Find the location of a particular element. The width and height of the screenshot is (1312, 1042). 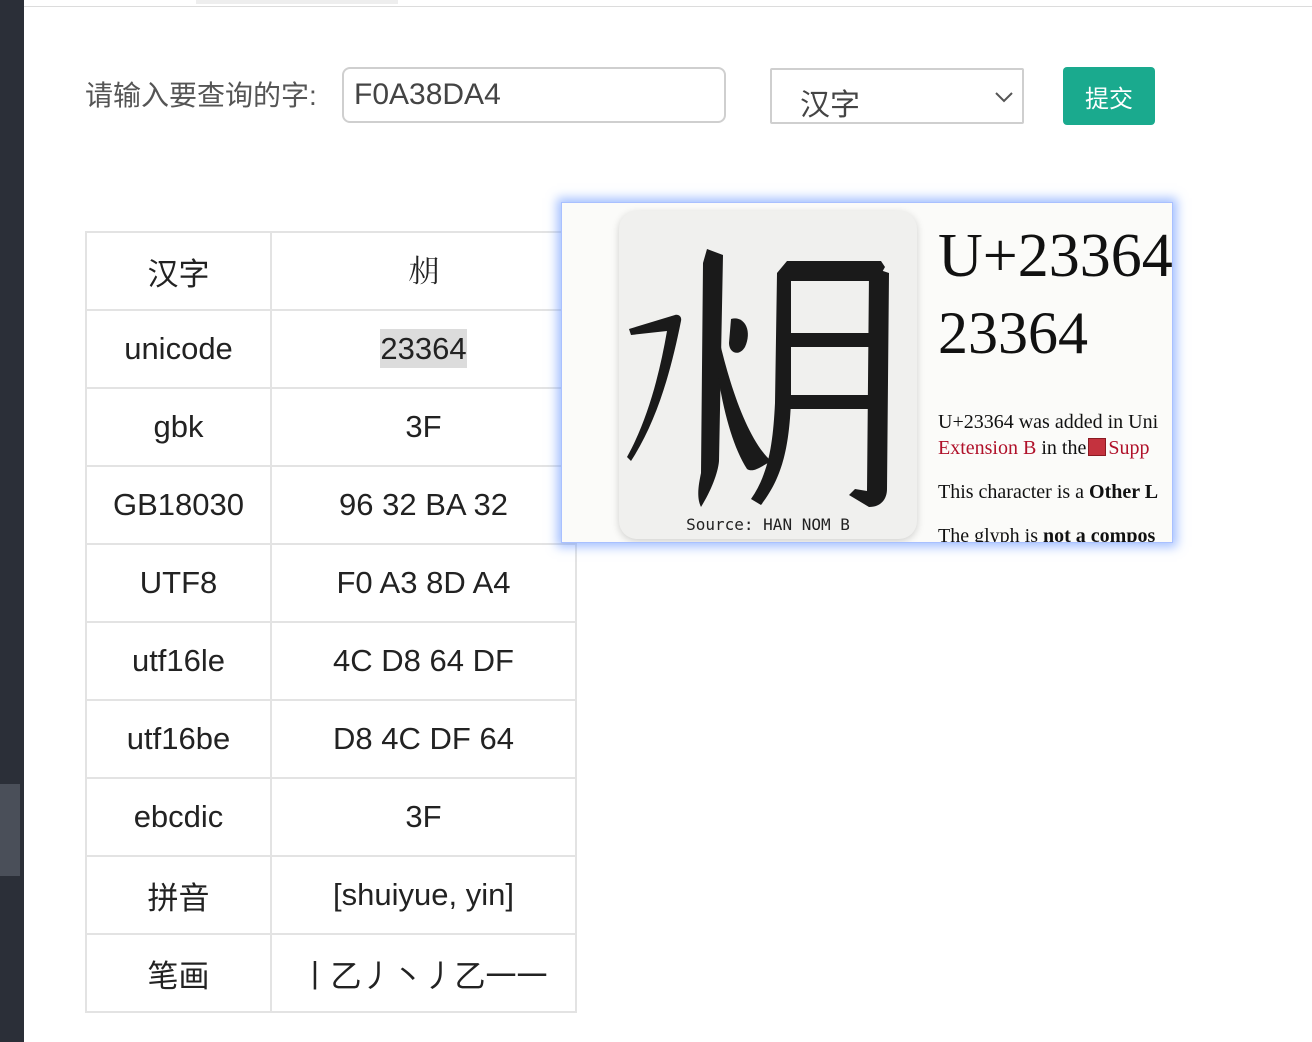

row-value-cell: 23364 is located at coordinates (423, 349).